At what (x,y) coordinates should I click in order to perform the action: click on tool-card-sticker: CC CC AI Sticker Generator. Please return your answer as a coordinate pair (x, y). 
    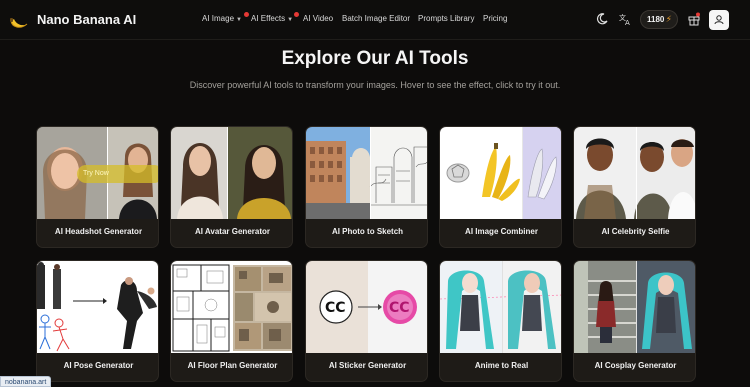
    Looking at the image, I should click on (366, 321).